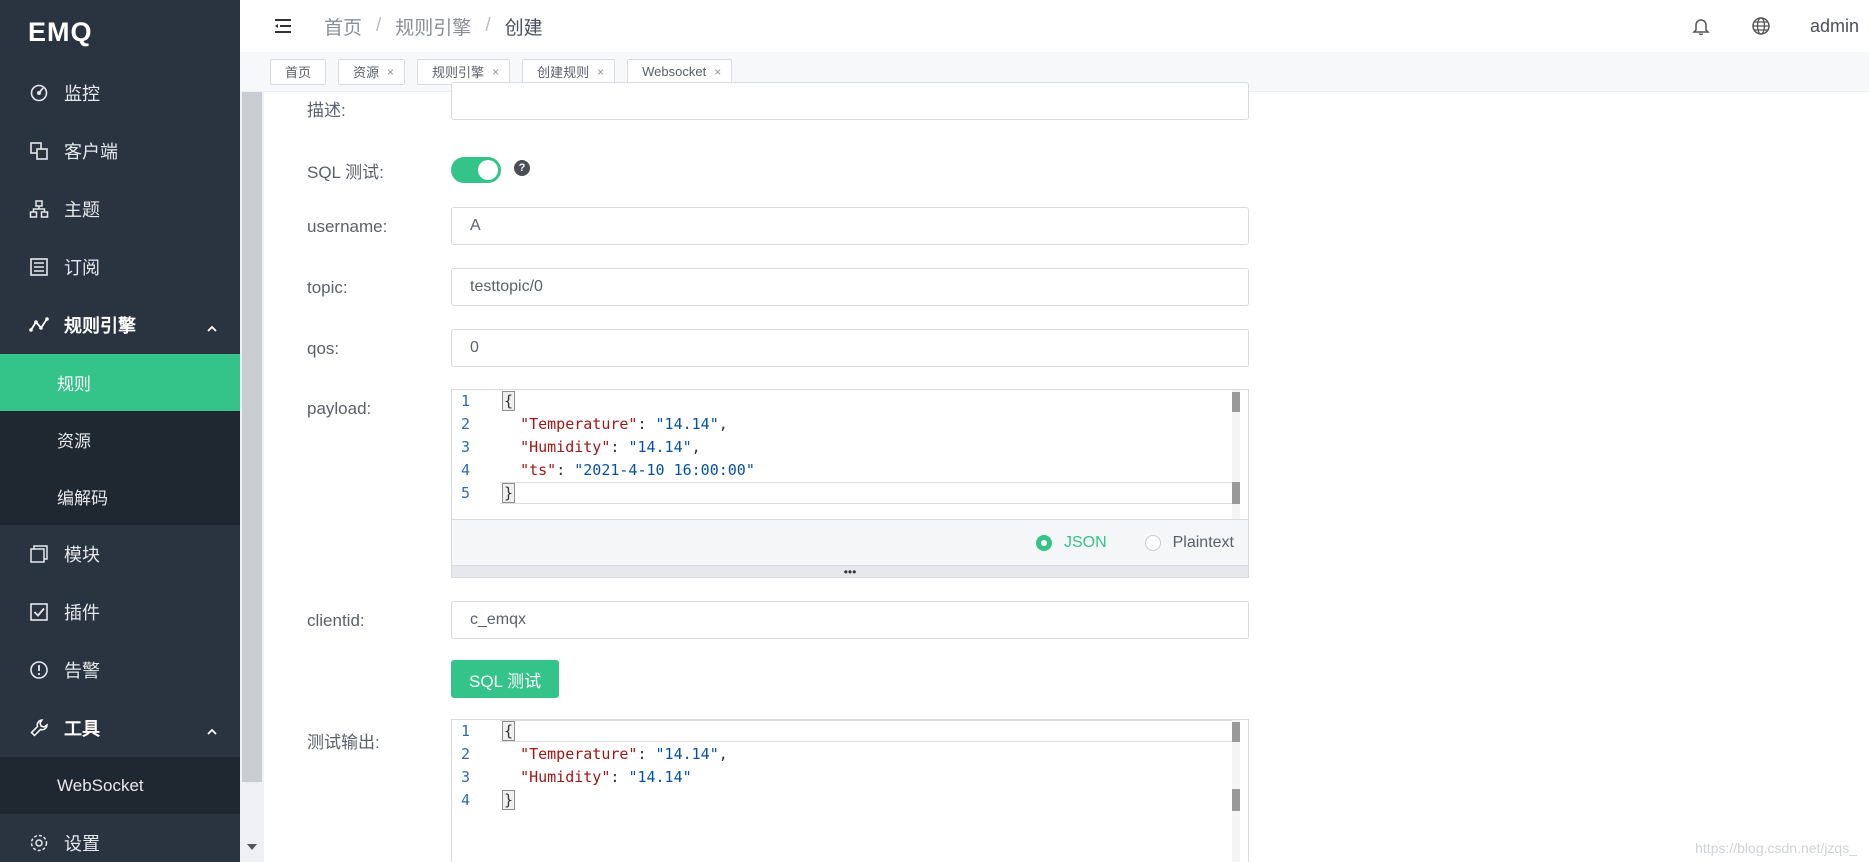  I want to click on question-circle-icon: ?, so click(522, 168).